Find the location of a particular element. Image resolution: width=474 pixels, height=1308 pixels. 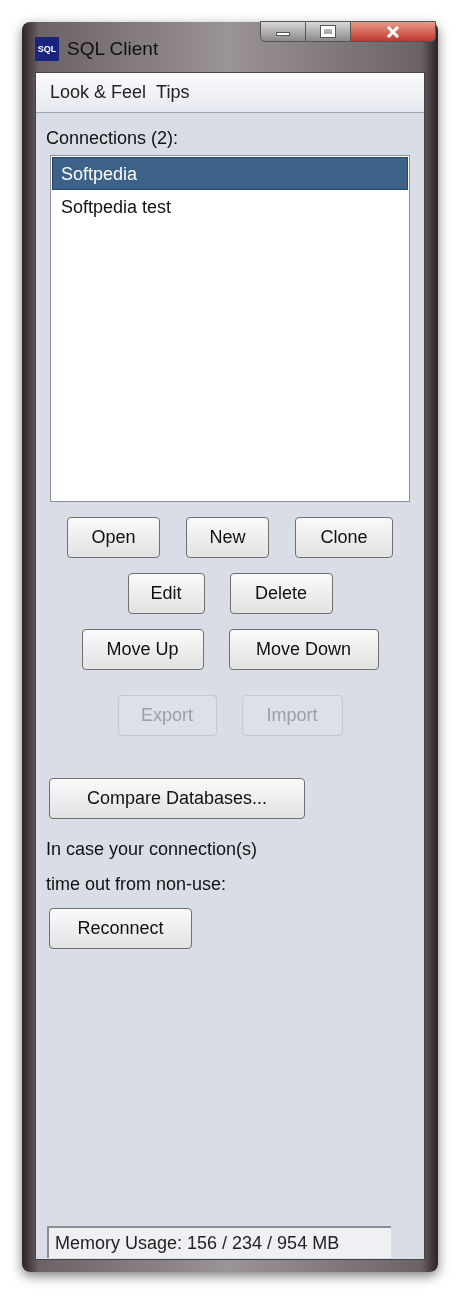

minimize-button is located at coordinates (283, 31).